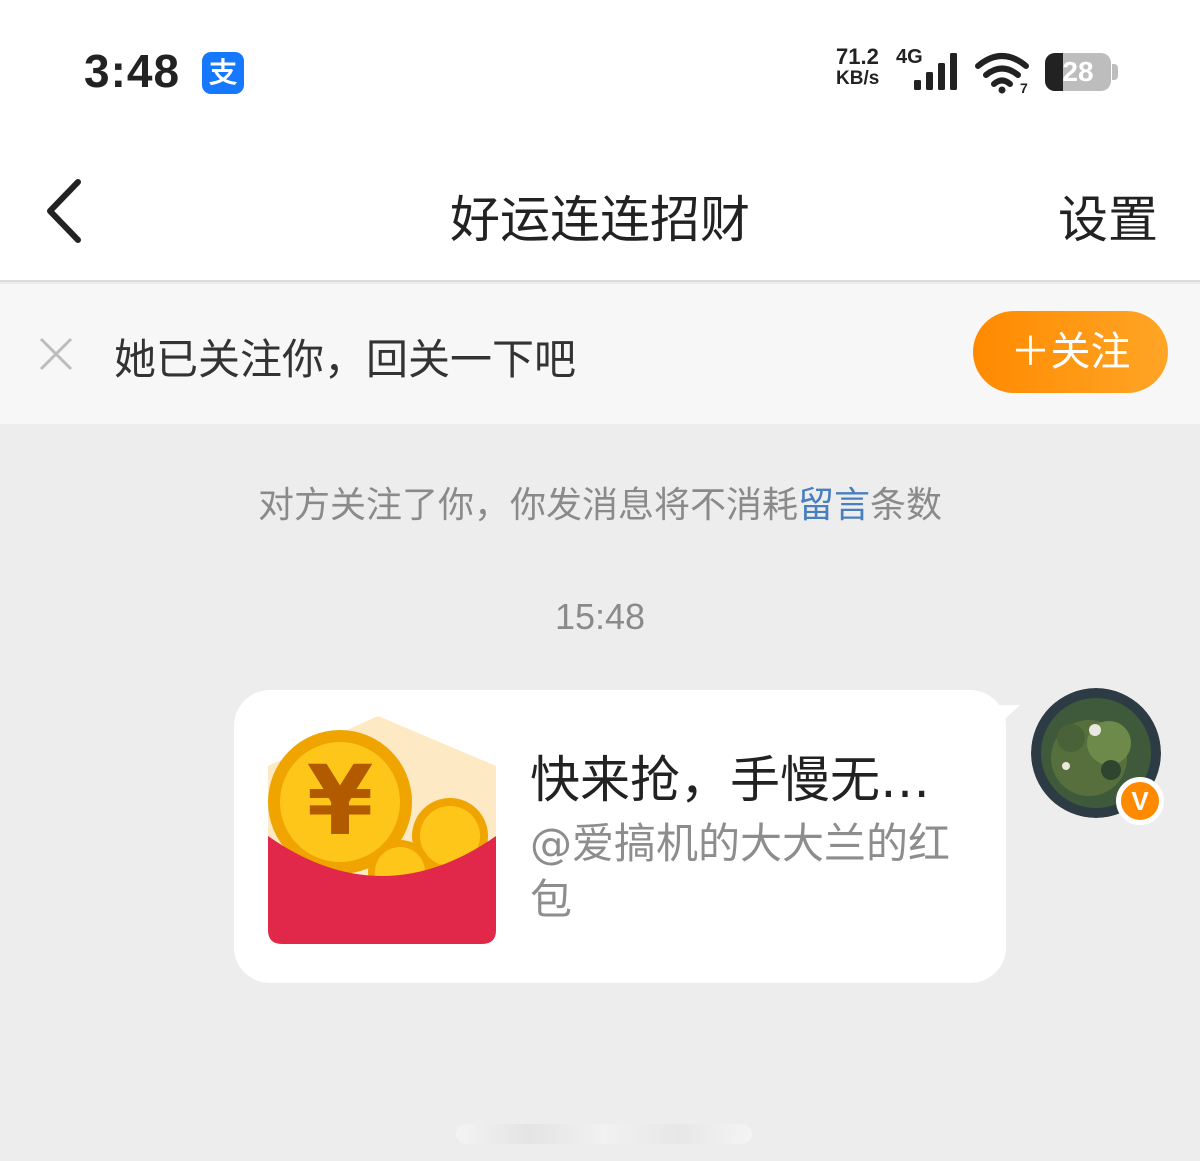 The image size is (1200, 1161). What do you see at coordinates (1024, 87) in the screenshot?
I see `svg-text: 7` at bounding box center [1024, 87].